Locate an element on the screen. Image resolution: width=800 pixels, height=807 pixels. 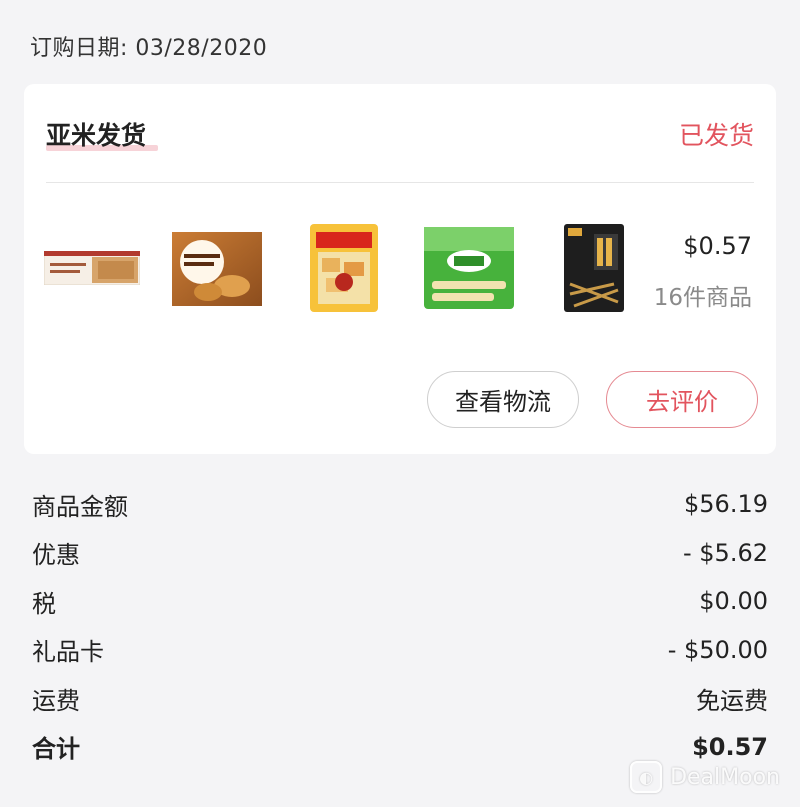
summary-row-shipping: 运费 免运费 is located at coordinates (400, 698).